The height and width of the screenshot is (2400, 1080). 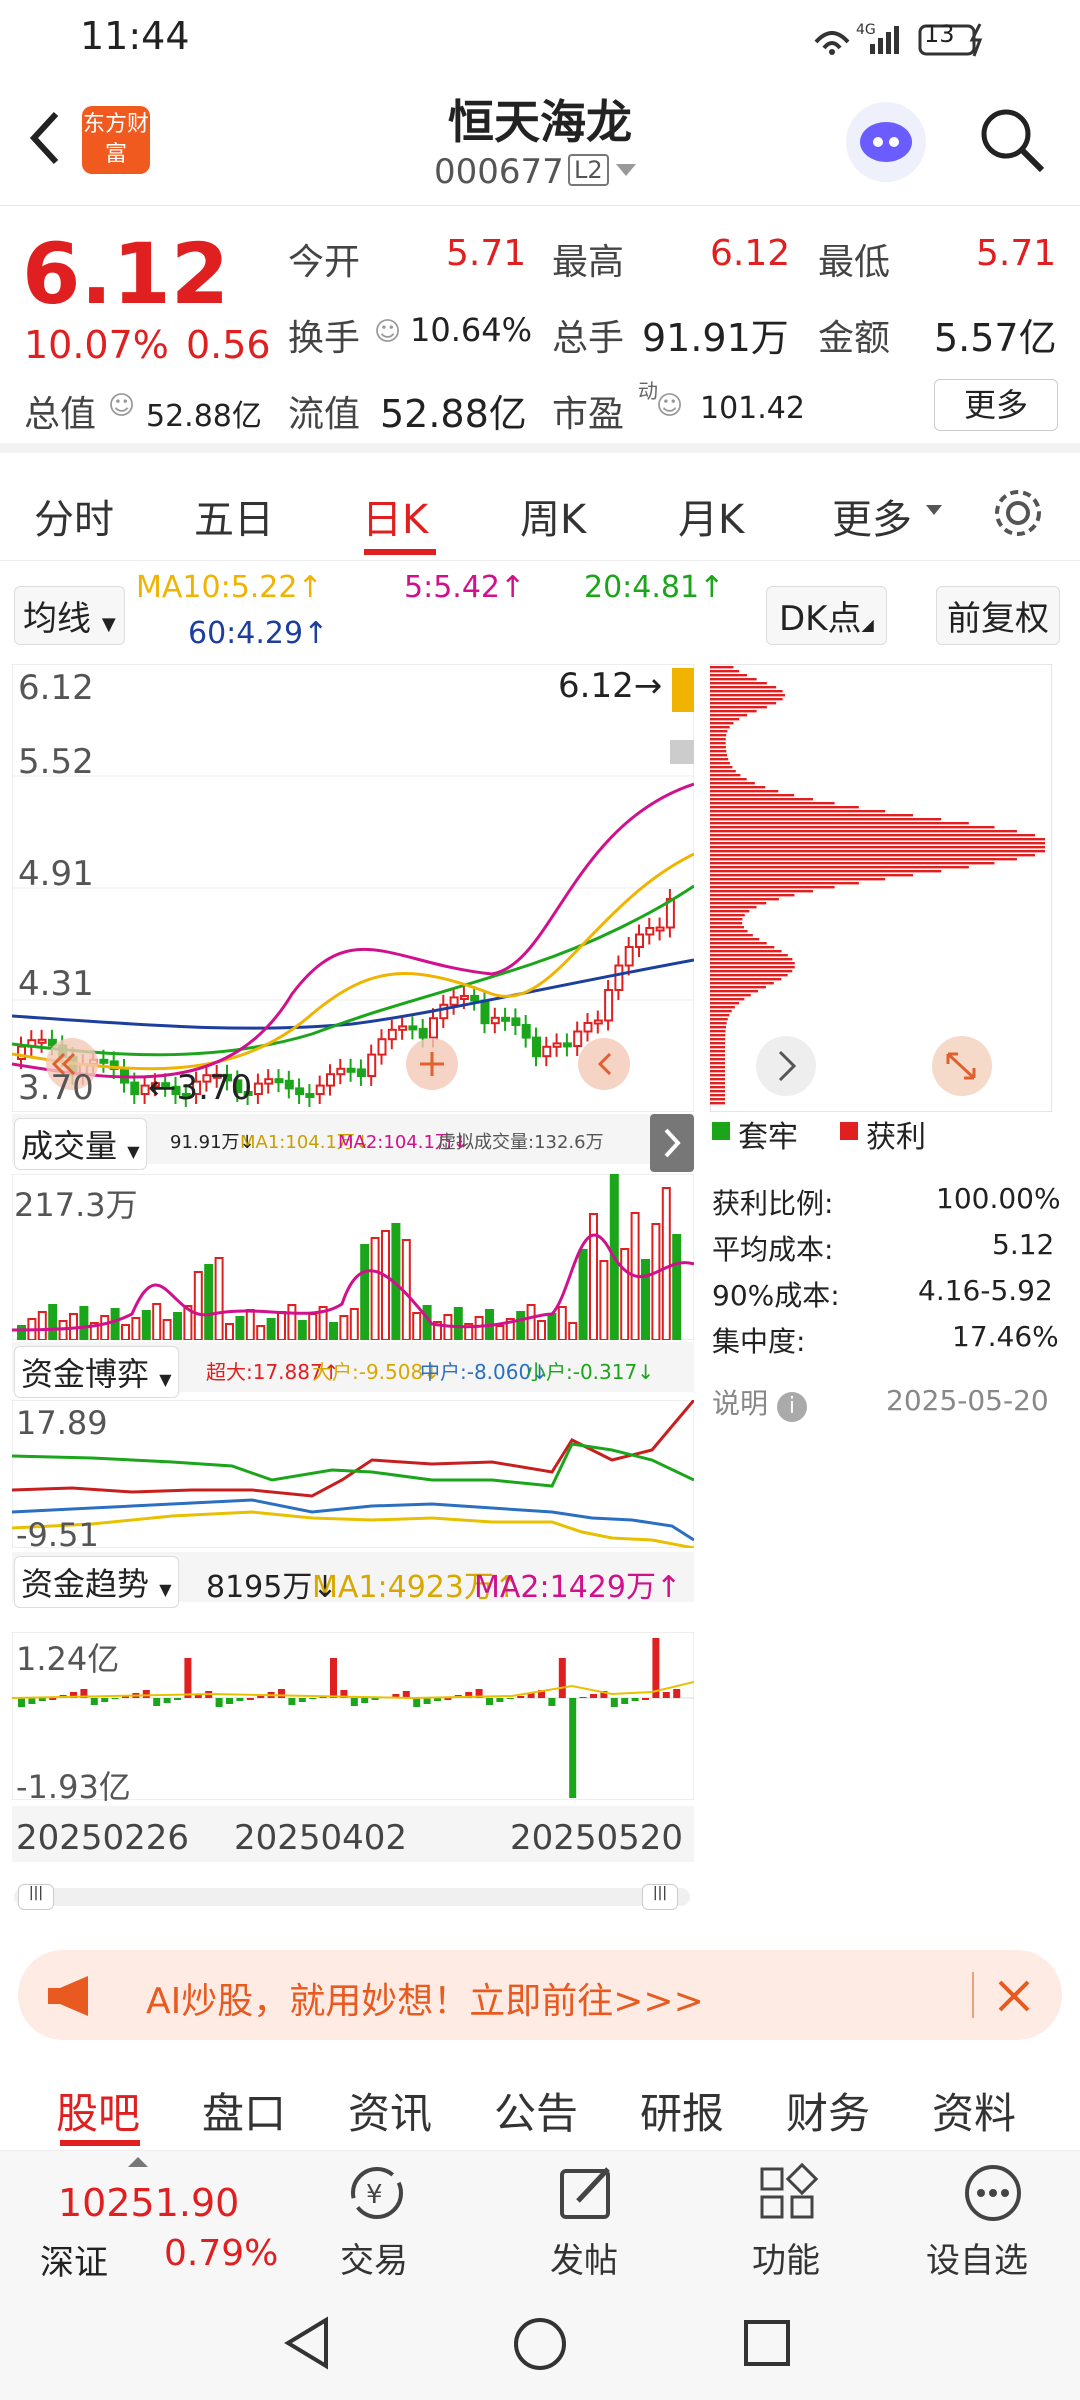 I want to click on adjust-button: 前复权, so click(x=998, y=615).